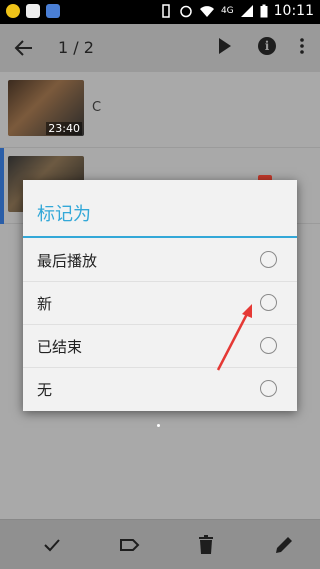  What do you see at coordinates (166, 11) in the screenshot?
I see `vibrate-icon` at bounding box center [166, 11].